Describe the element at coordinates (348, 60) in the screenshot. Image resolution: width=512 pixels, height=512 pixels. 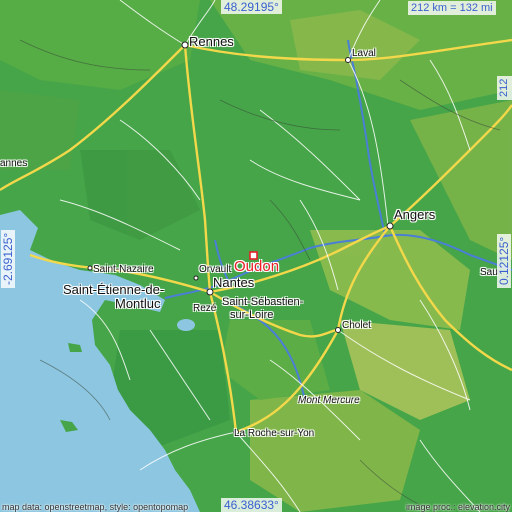
I see `laval-marker` at that location.